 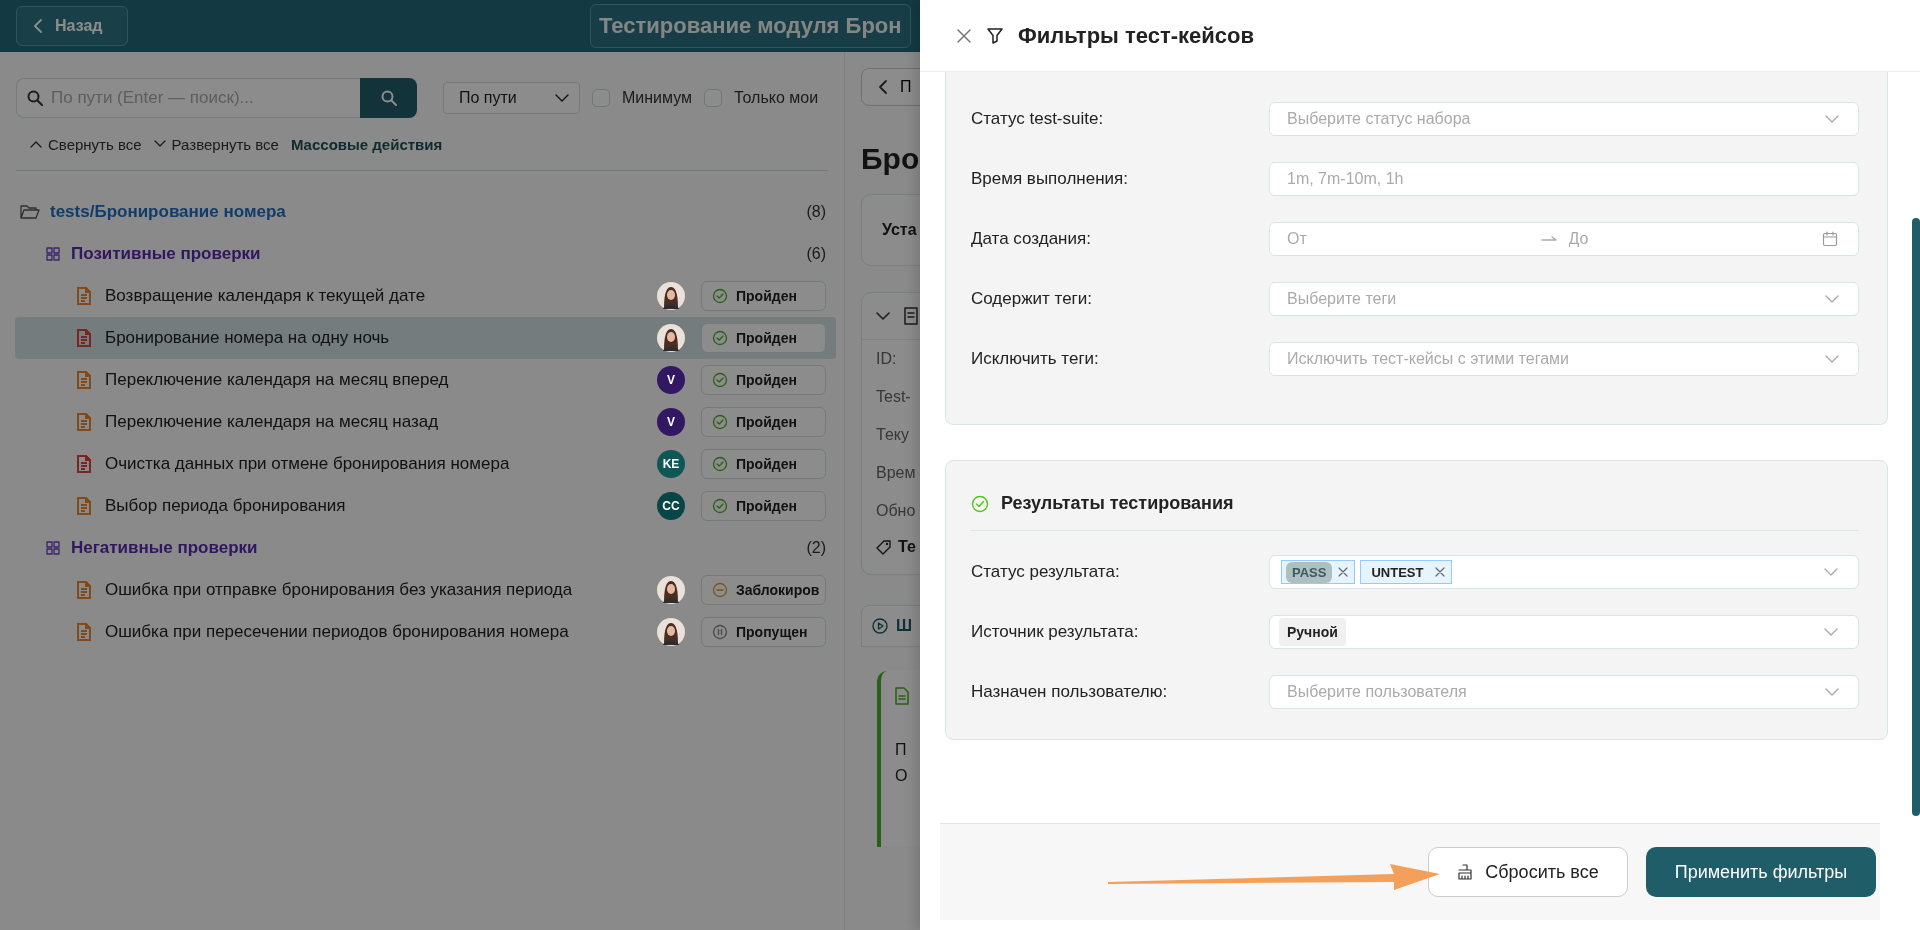 What do you see at coordinates (425, 422) in the screenshot?
I see `test-case-row: Переключение календаря на месяц назад V Пройден` at bounding box center [425, 422].